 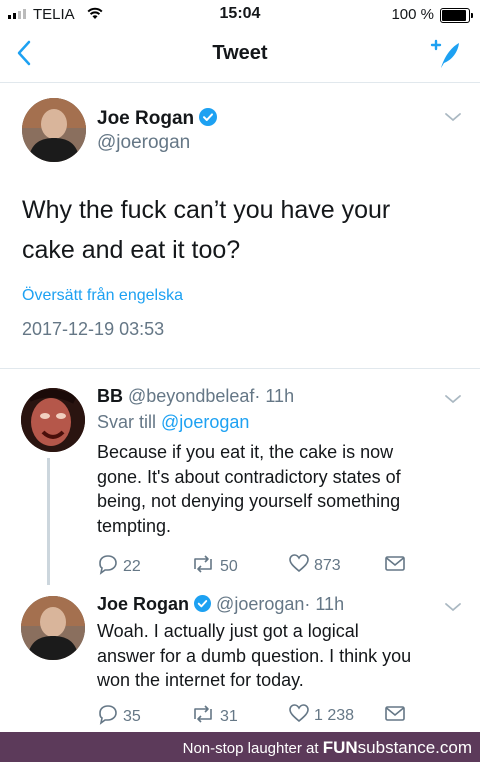 What do you see at coordinates (229, 716) in the screenshot?
I see `retweet-count: 31` at bounding box center [229, 716].